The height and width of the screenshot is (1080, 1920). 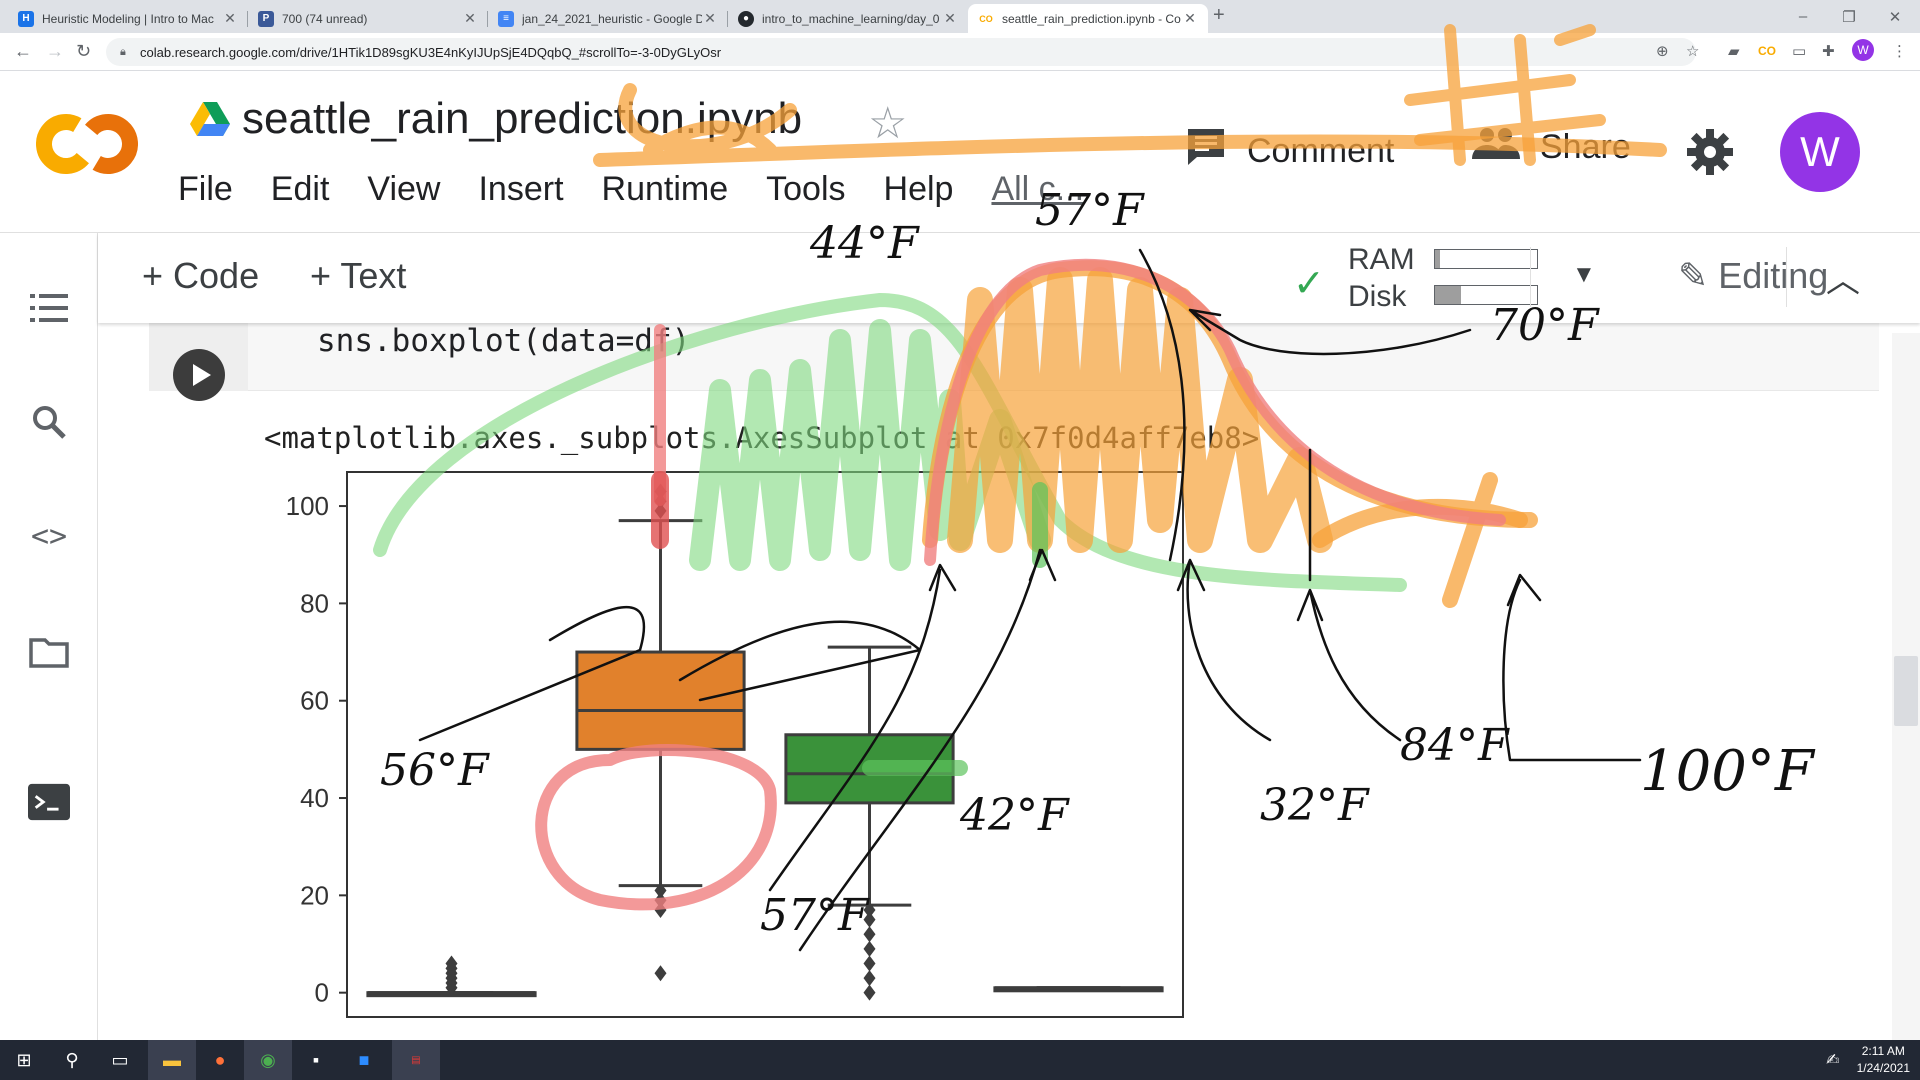 What do you see at coordinates (358, 276) in the screenshot?
I see `add-text-button: + Text` at bounding box center [358, 276].